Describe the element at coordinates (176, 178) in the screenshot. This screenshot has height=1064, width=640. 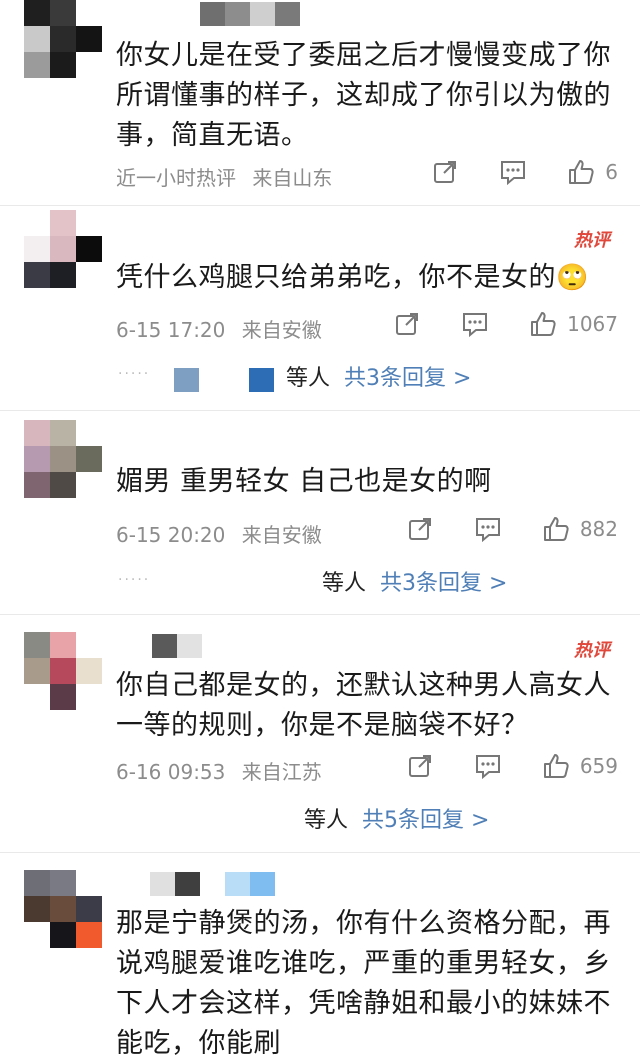
I see `comment-time: 近一小时热评` at that location.